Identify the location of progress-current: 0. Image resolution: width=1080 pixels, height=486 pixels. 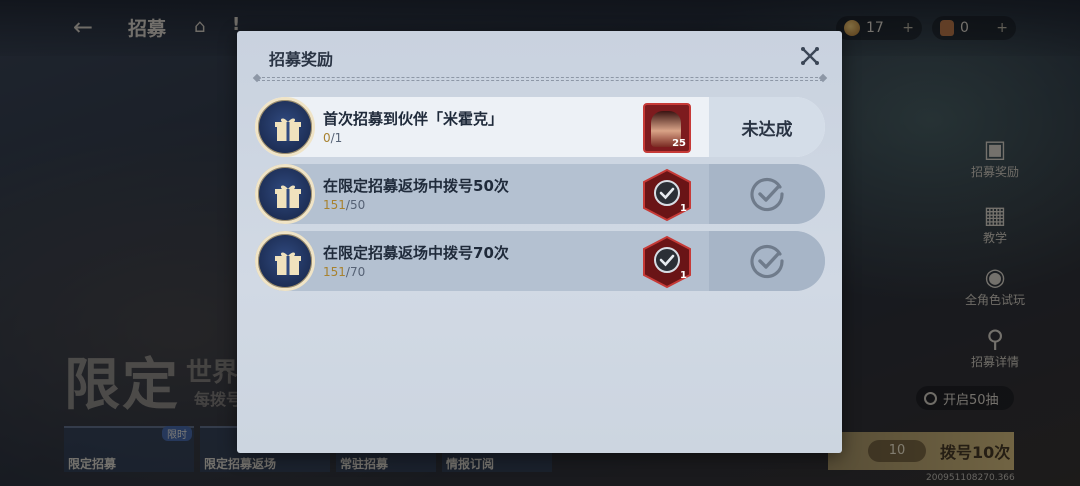
(327, 138).